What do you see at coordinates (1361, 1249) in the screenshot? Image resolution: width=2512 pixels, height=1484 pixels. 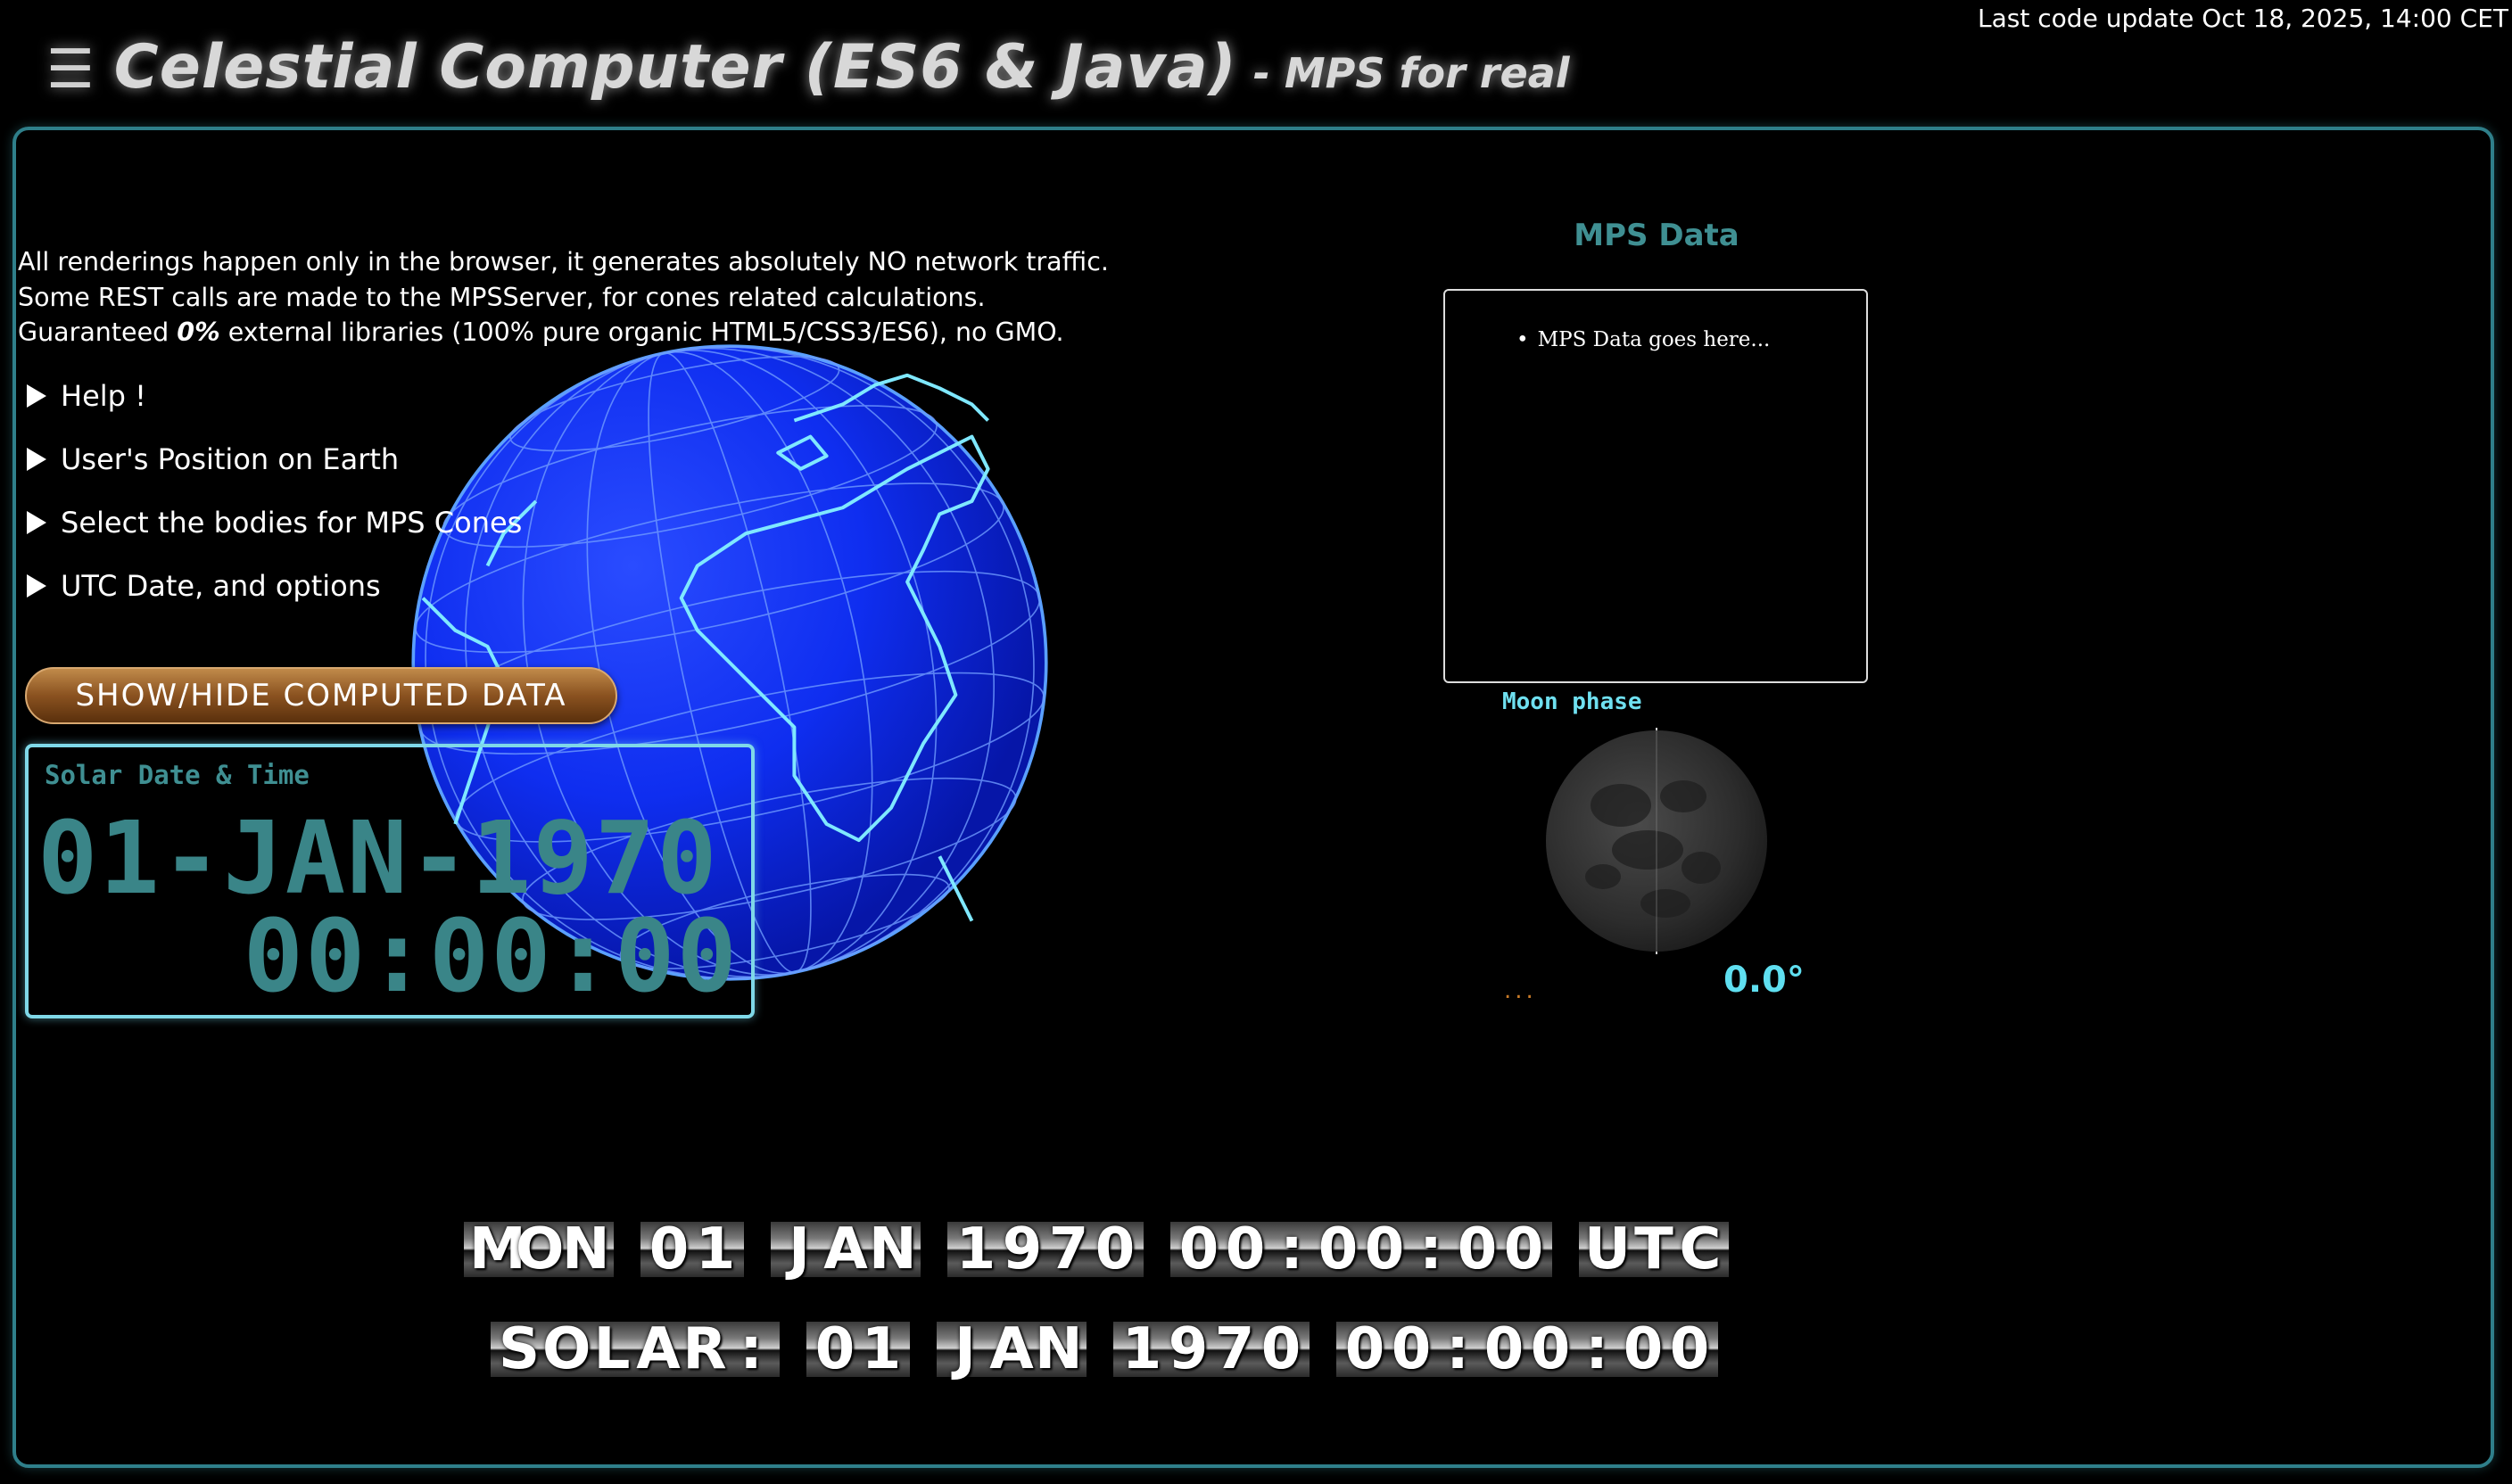 I see `utc-flap-group: 00:00:00` at bounding box center [1361, 1249].